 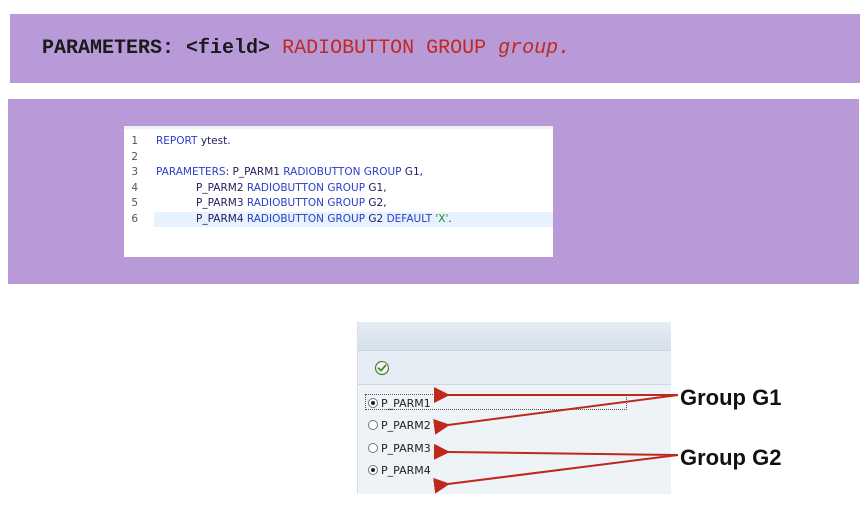 I want to click on field-placeholder: <field>, so click(x=228, y=48).